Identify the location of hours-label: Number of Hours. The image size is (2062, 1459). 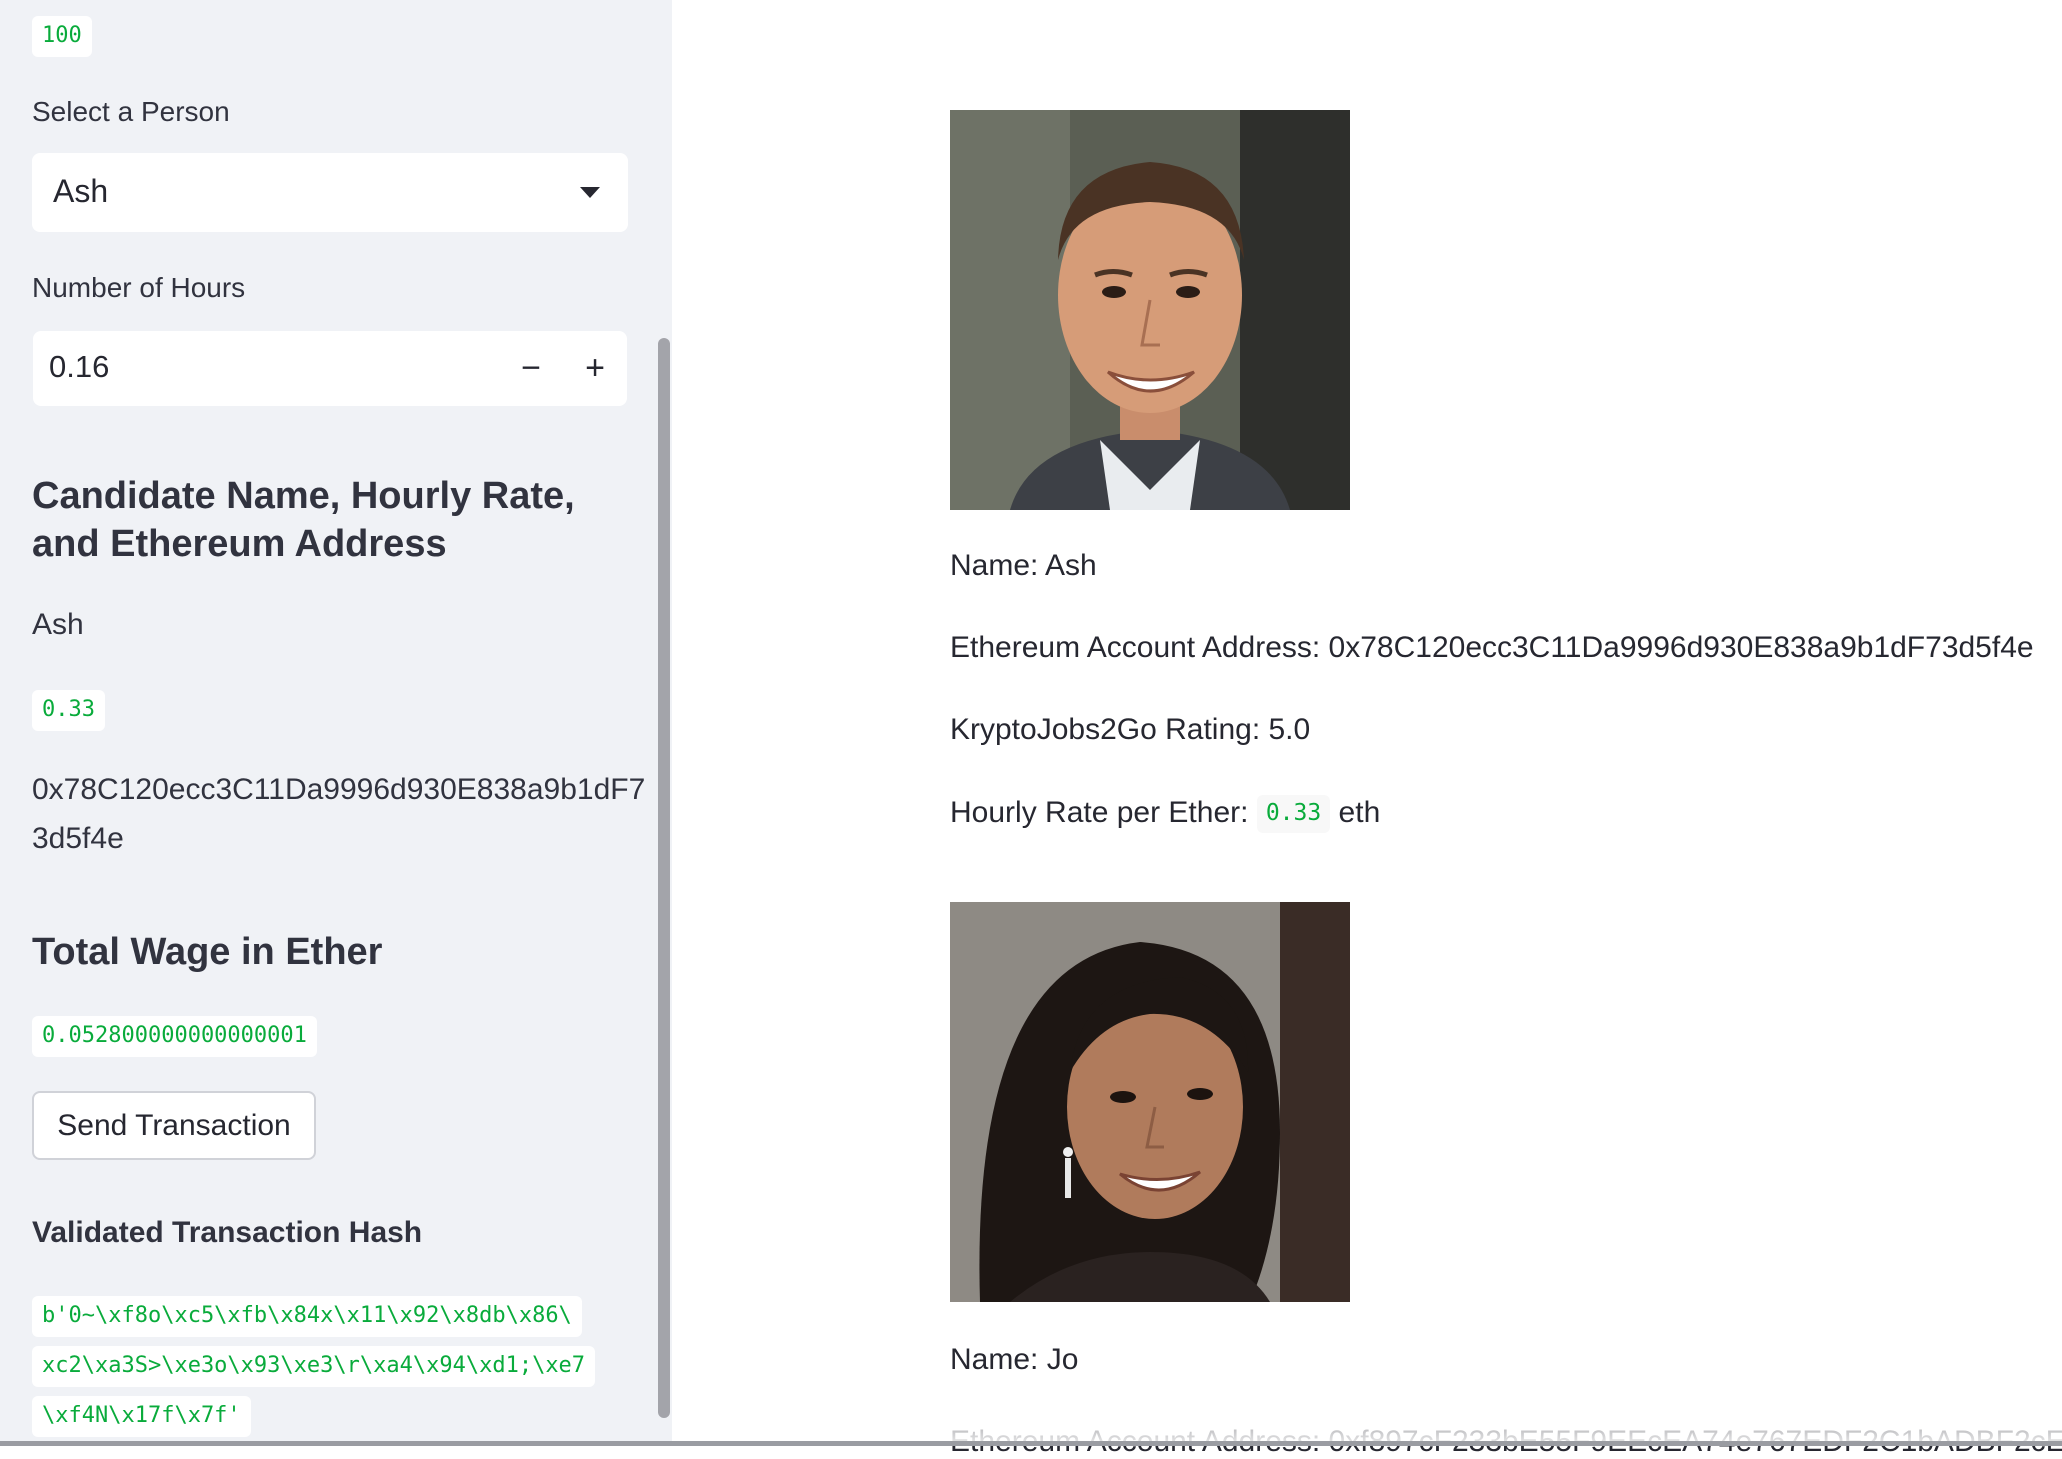
(139, 287).